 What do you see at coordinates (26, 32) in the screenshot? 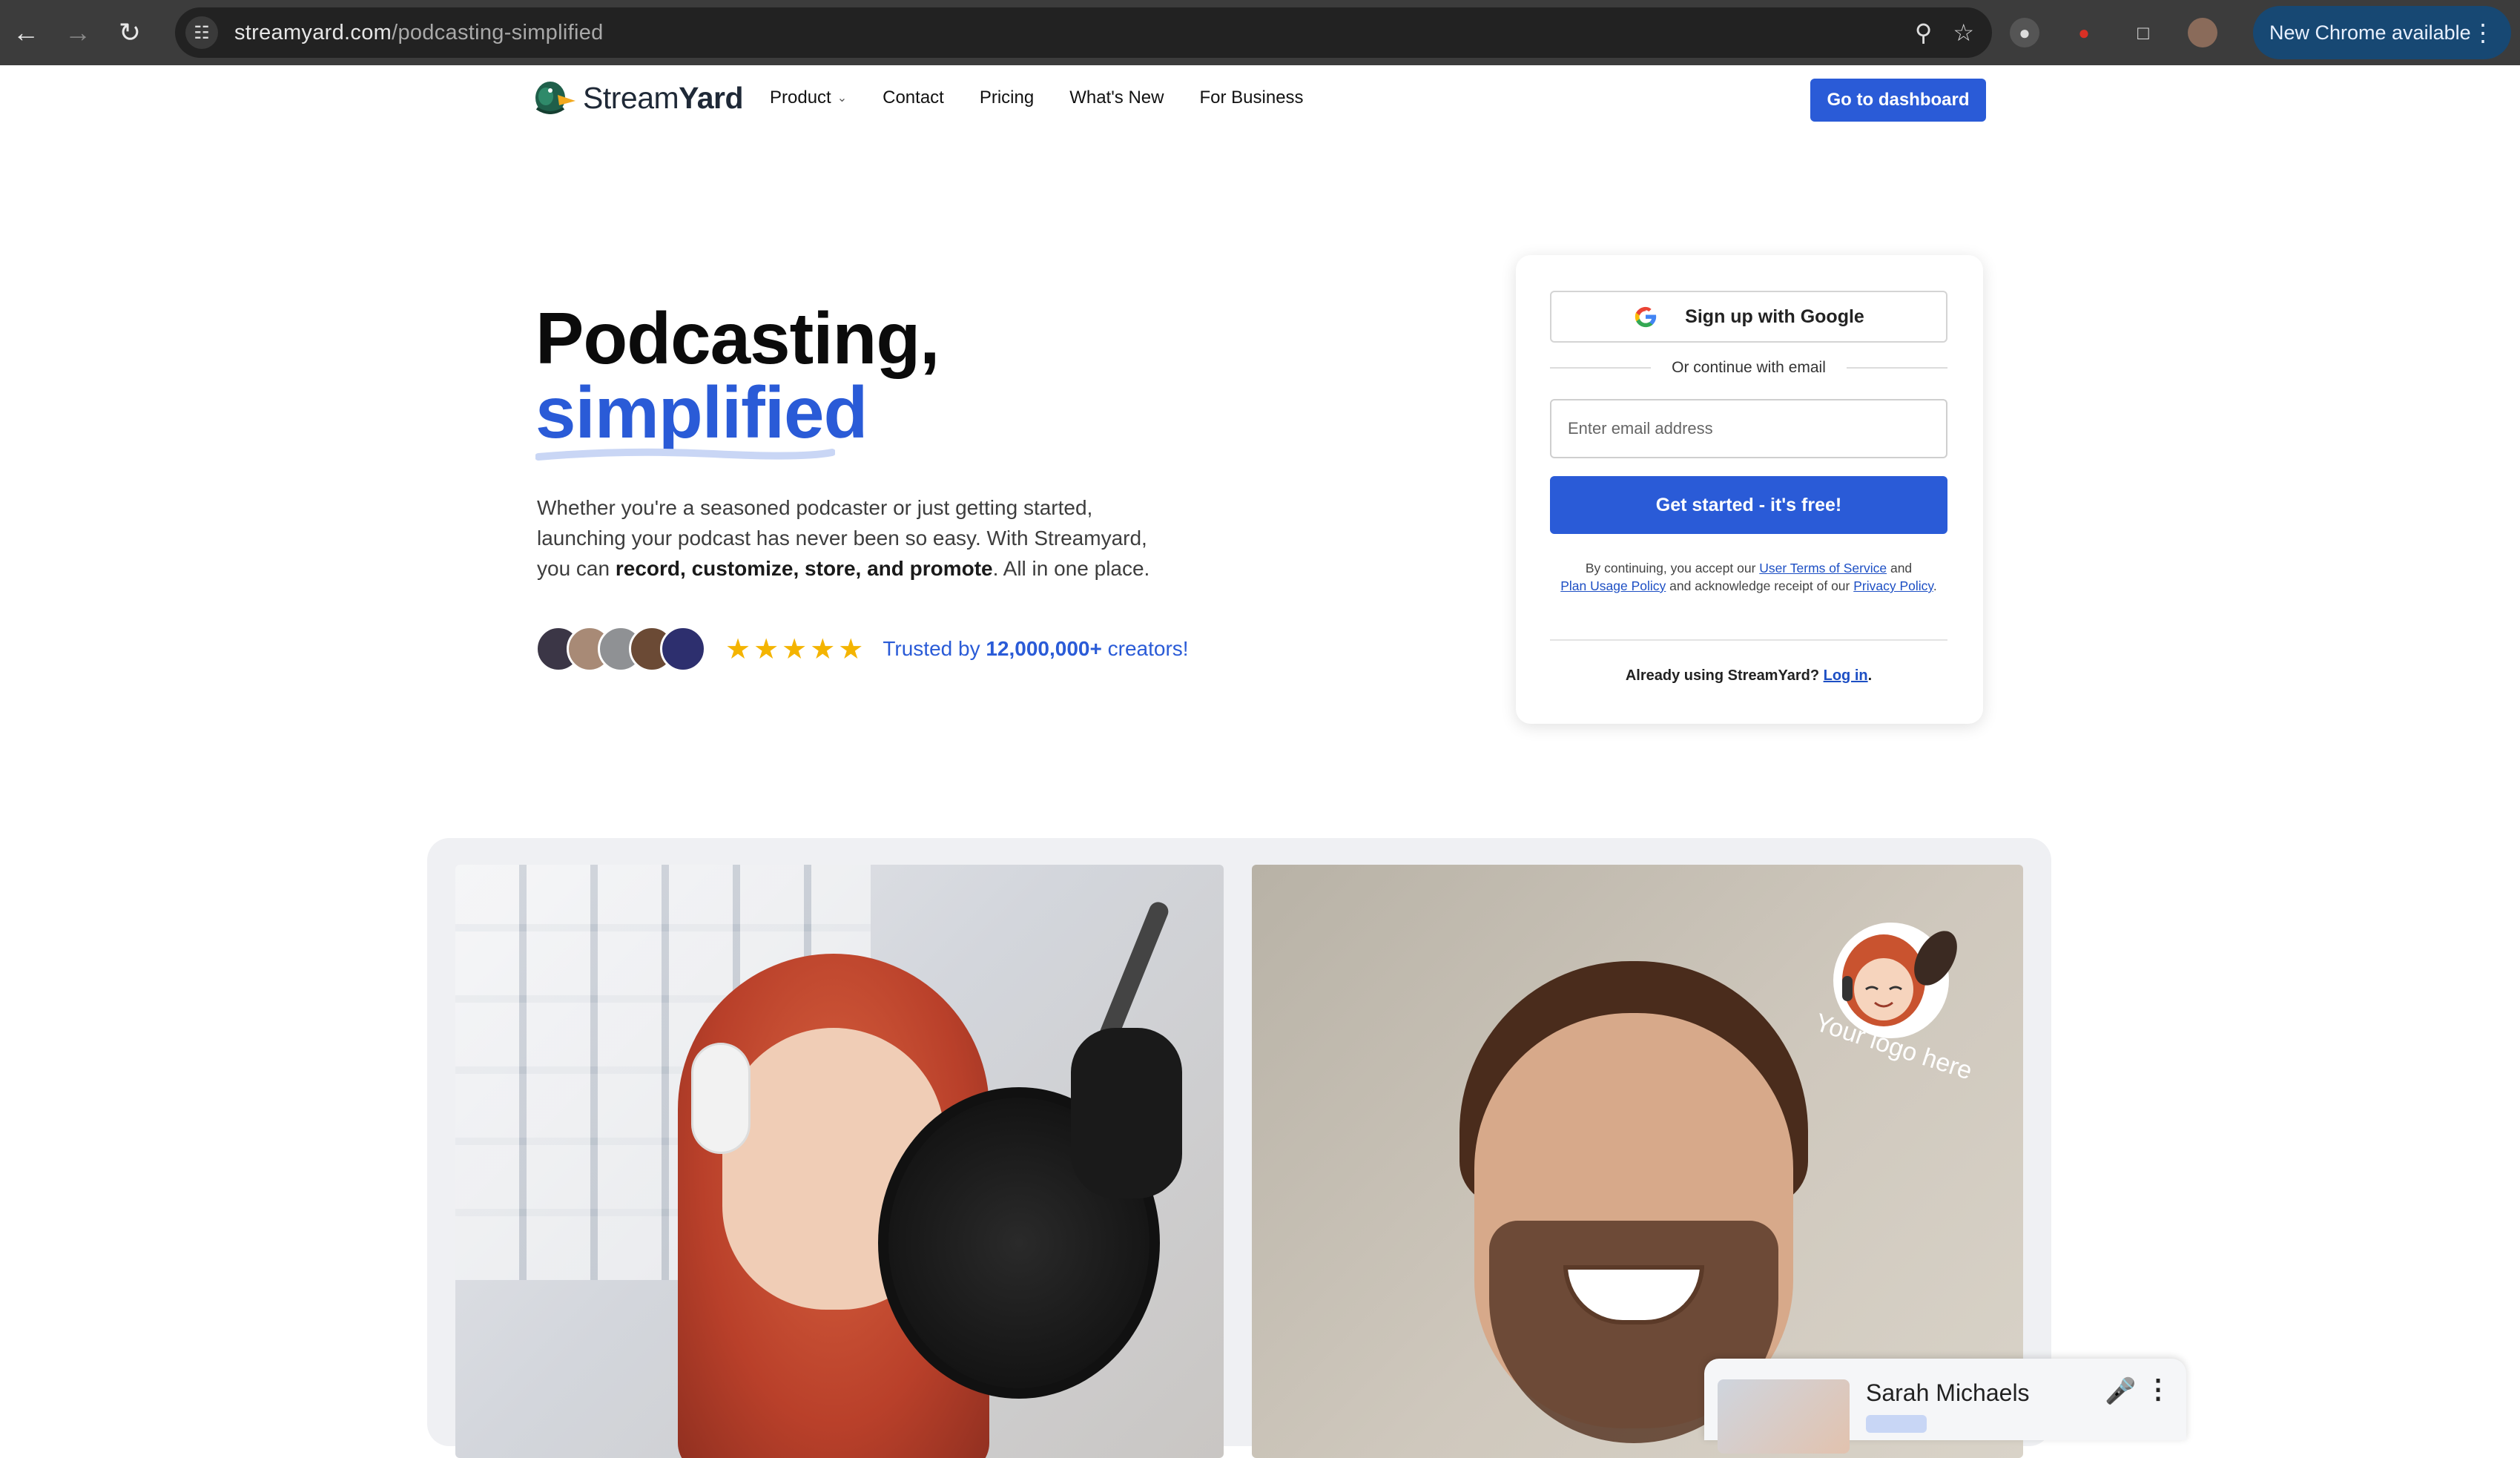
I see `back-icon: ←` at bounding box center [26, 32].